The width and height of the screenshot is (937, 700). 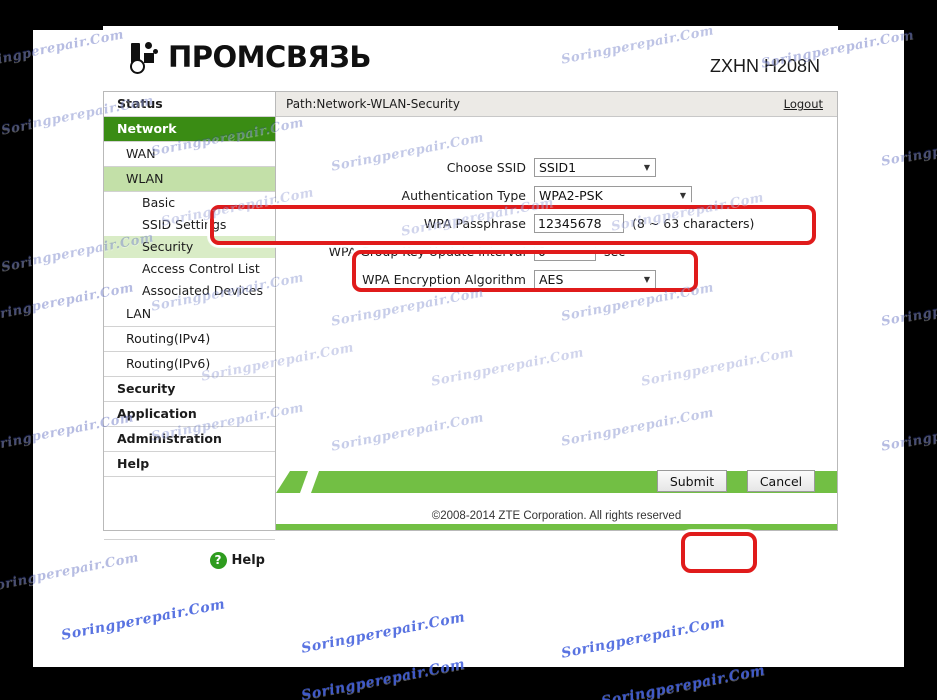 I want to click on sidebar-item-associated-devices: Associated Devices, so click(x=189, y=291).